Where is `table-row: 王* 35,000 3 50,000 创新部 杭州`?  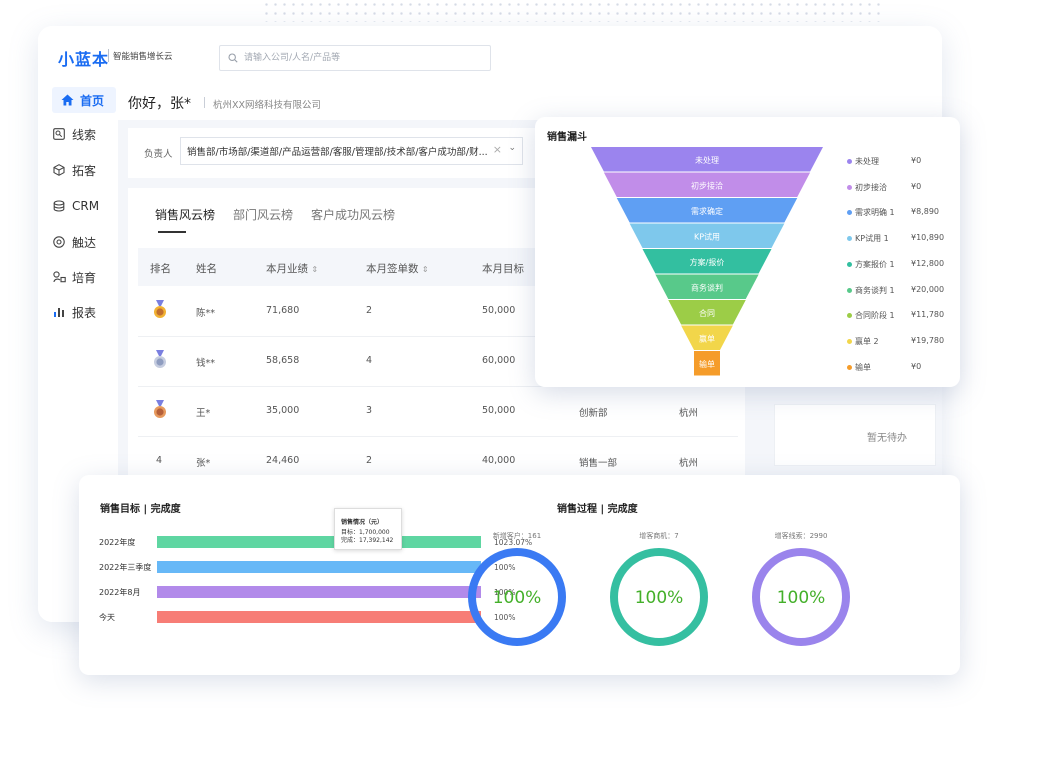
table-row: 王* 35,000 3 50,000 创新部 杭州 is located at coordinates (438, 411).